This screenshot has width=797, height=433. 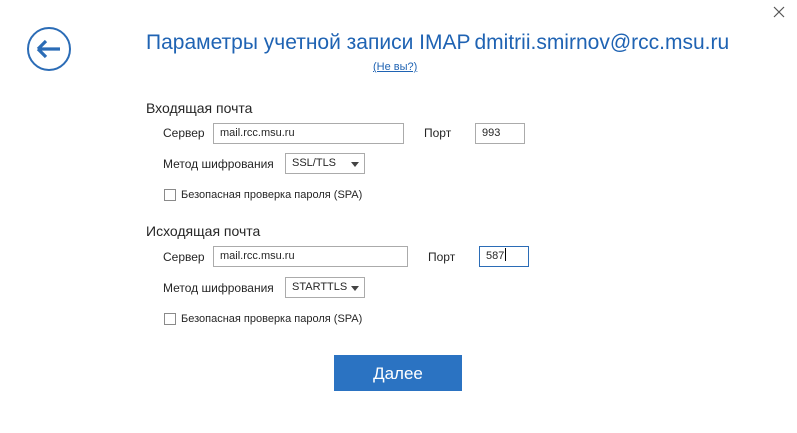 I want to click on outgoing-encryption-select: STARTTLS, so click(x=325, y=287).